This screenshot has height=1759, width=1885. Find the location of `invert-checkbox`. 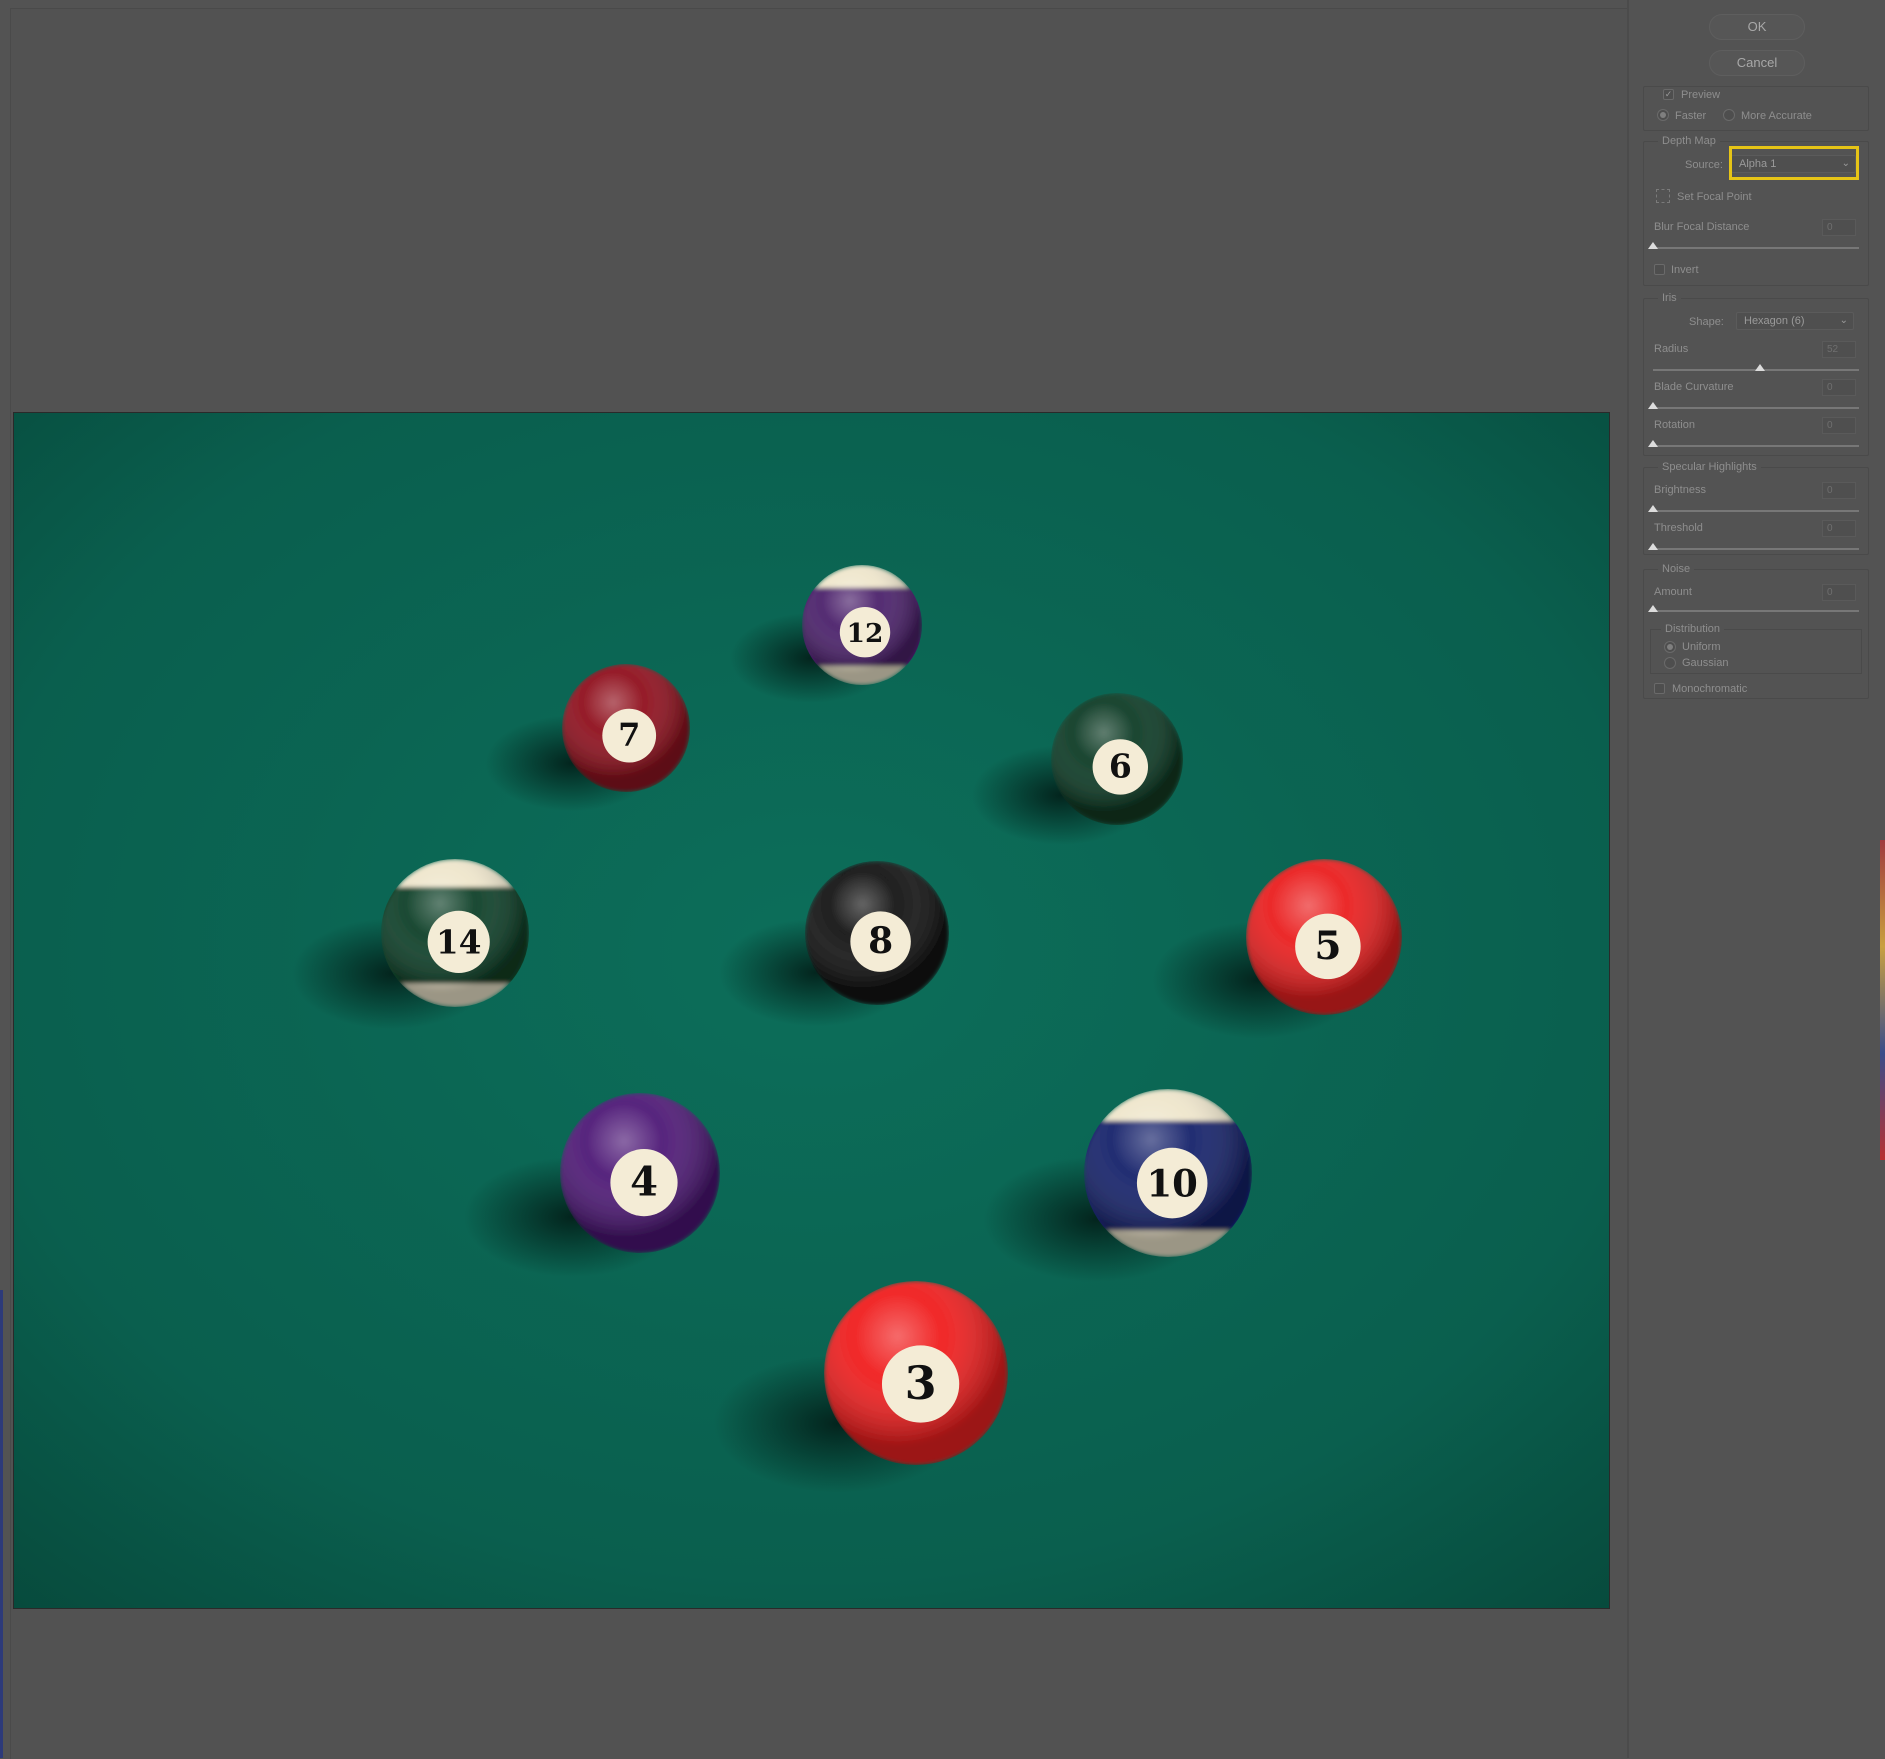

invert-checkbox is located at coordinates (1659, 269).